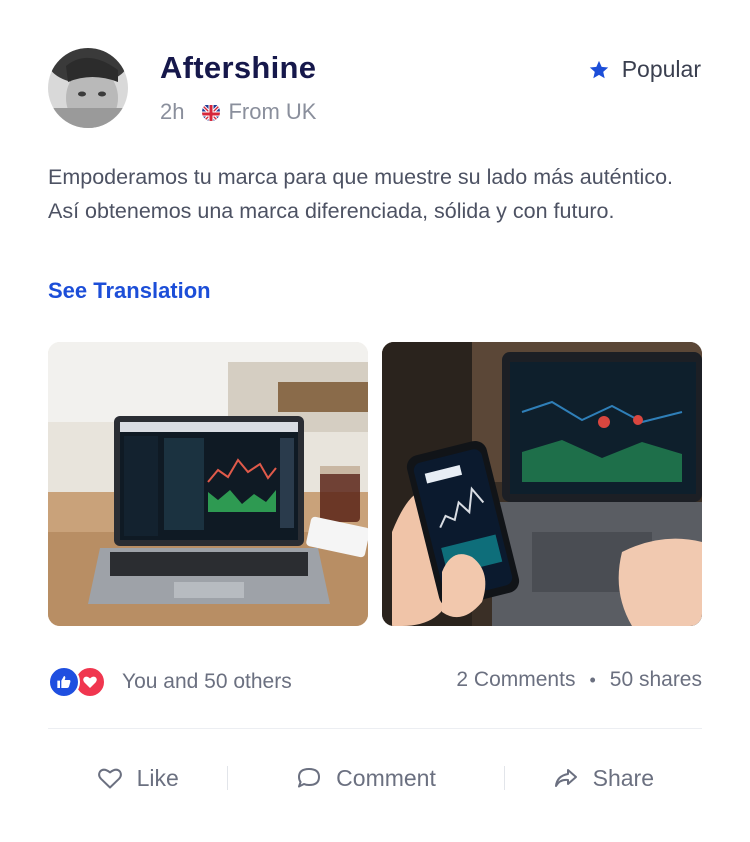 The width and height of the screenshot is (750, 842). What do you see at coordinates (515, 680) in the screenshot?
I see `comments-count: 2 Comments` at bounding box center [515, 680].